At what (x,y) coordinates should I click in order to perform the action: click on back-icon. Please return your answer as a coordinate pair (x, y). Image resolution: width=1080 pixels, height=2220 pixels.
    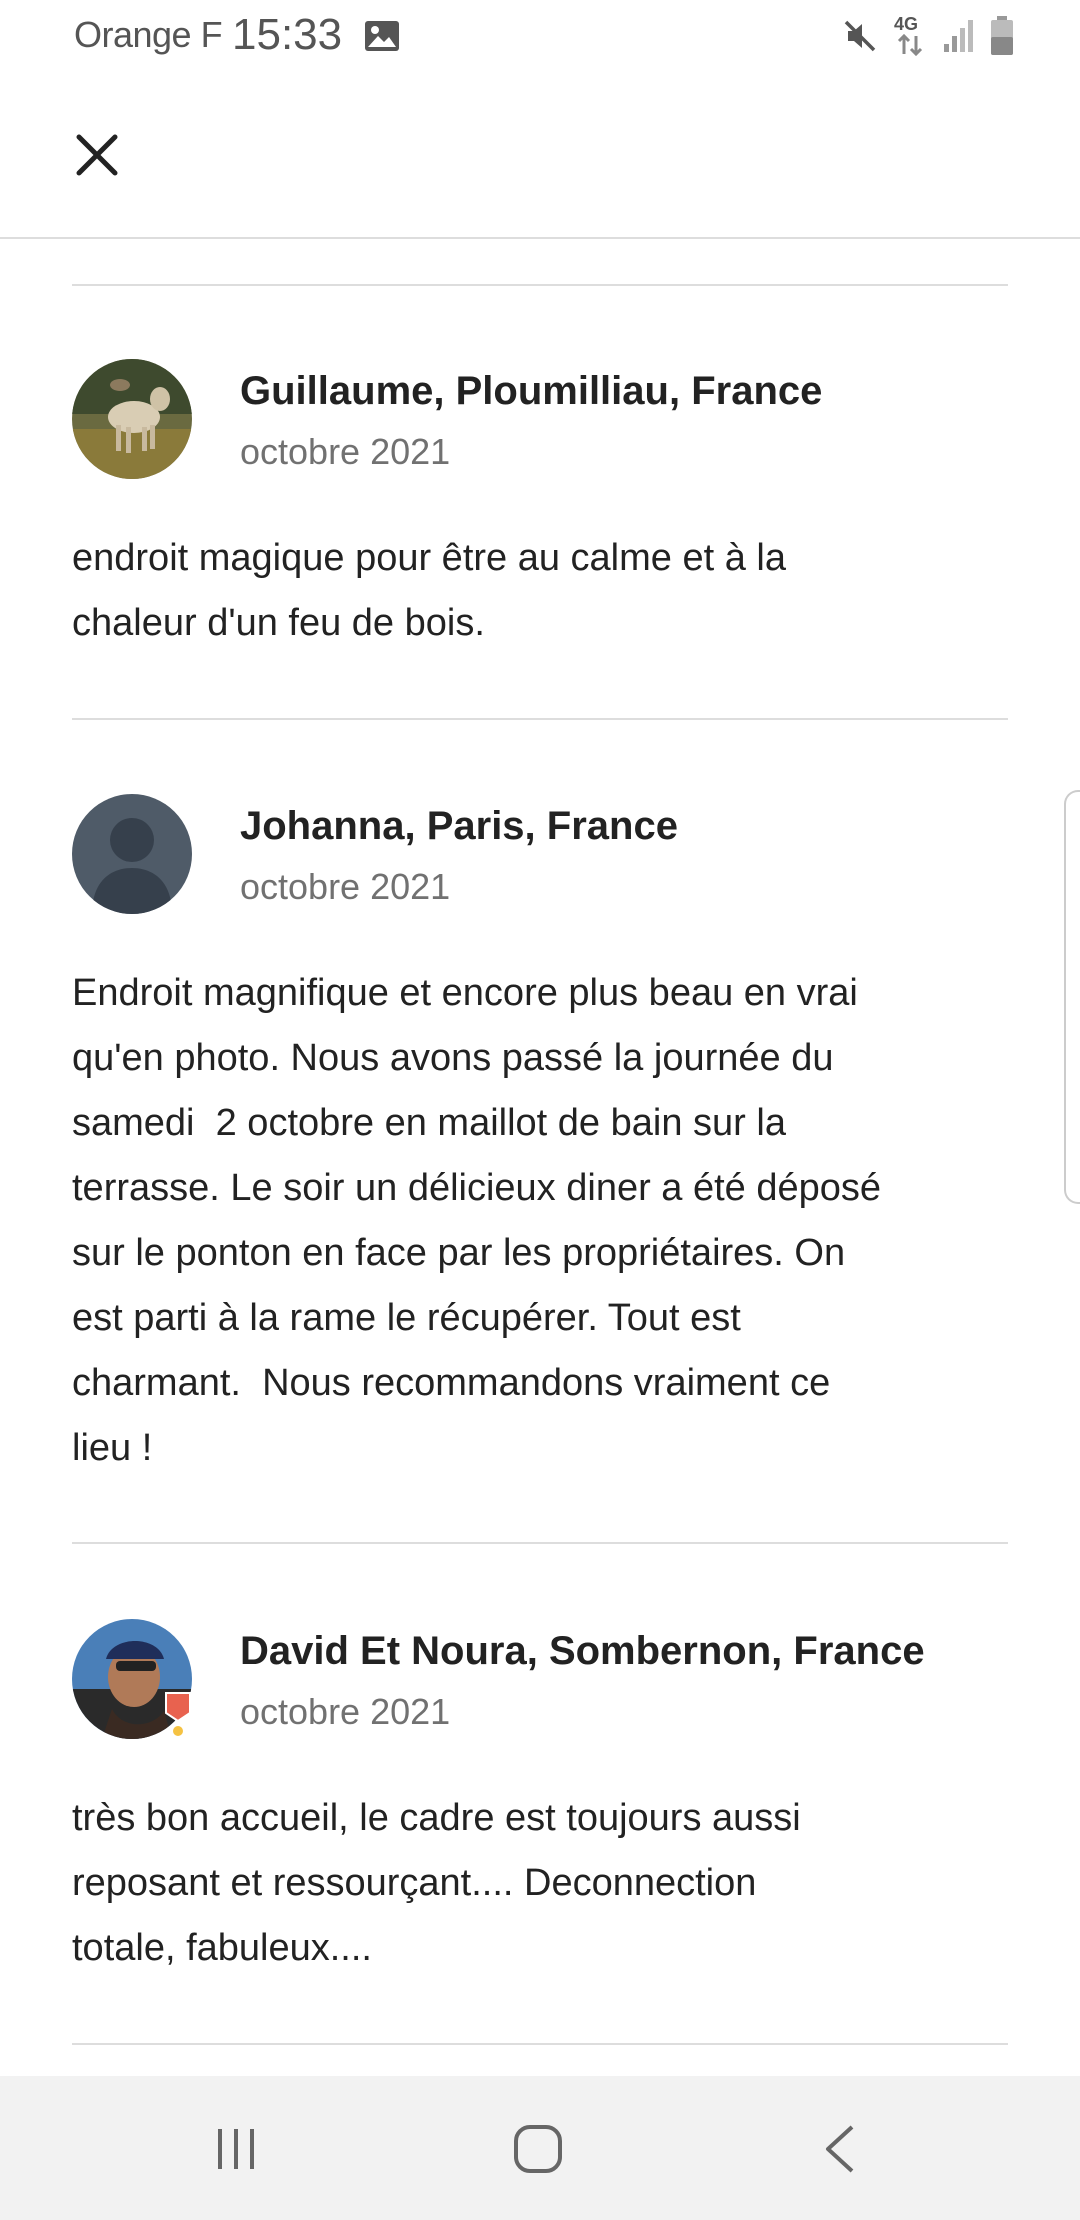
    Looking at the image, I should click on (840, 2151).